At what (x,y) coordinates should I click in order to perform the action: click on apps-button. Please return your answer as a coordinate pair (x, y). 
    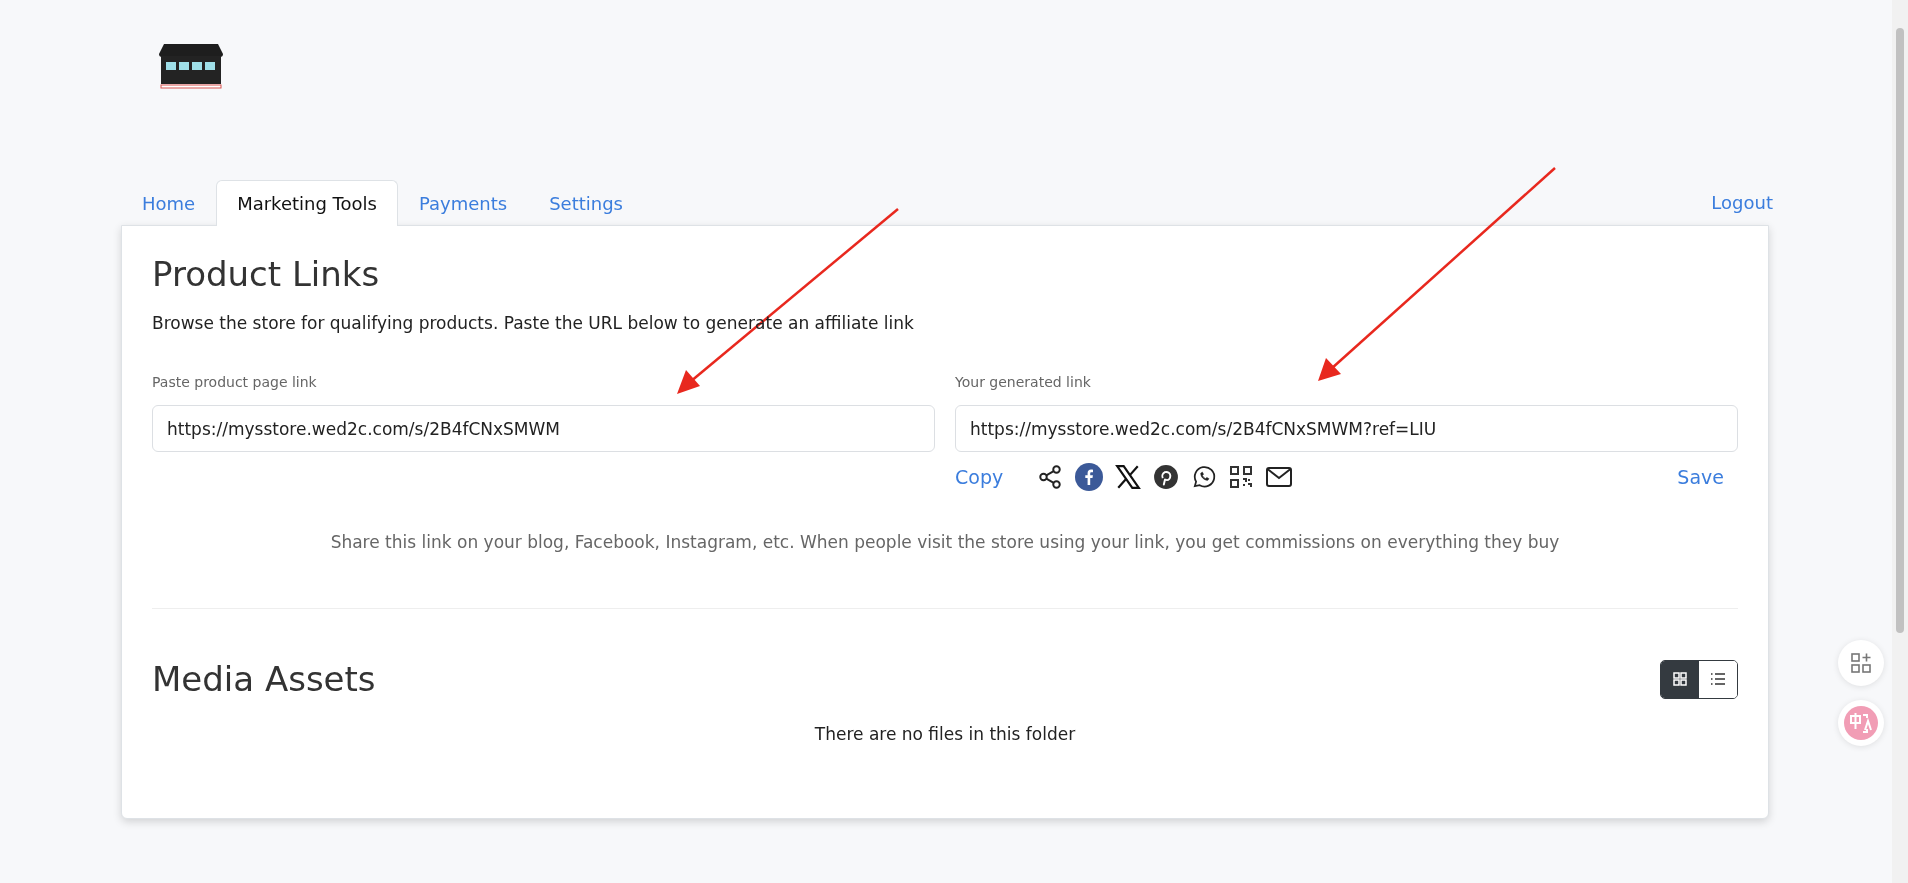
    Looking at the image, I should click on (1861, 663).